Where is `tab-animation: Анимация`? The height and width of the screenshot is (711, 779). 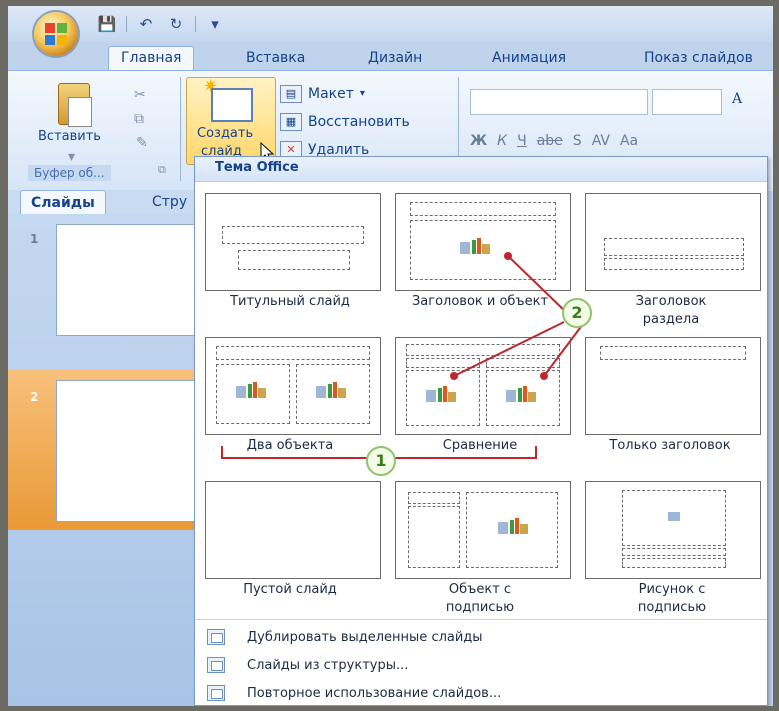 tab-animation: Анимация is located at coordinates (529, 58).